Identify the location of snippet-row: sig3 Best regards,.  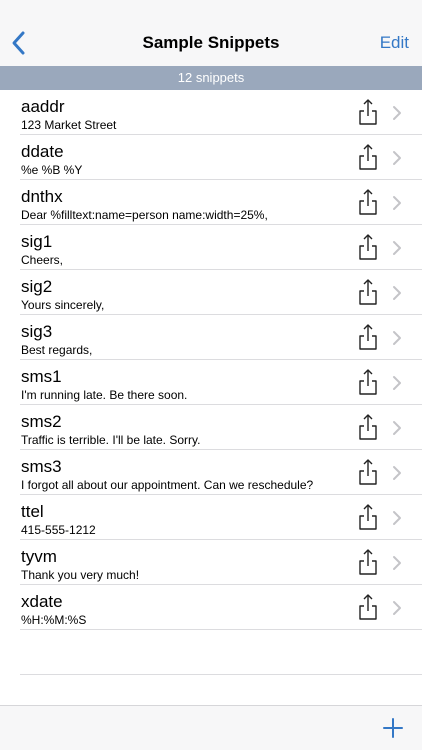
(211, 337).